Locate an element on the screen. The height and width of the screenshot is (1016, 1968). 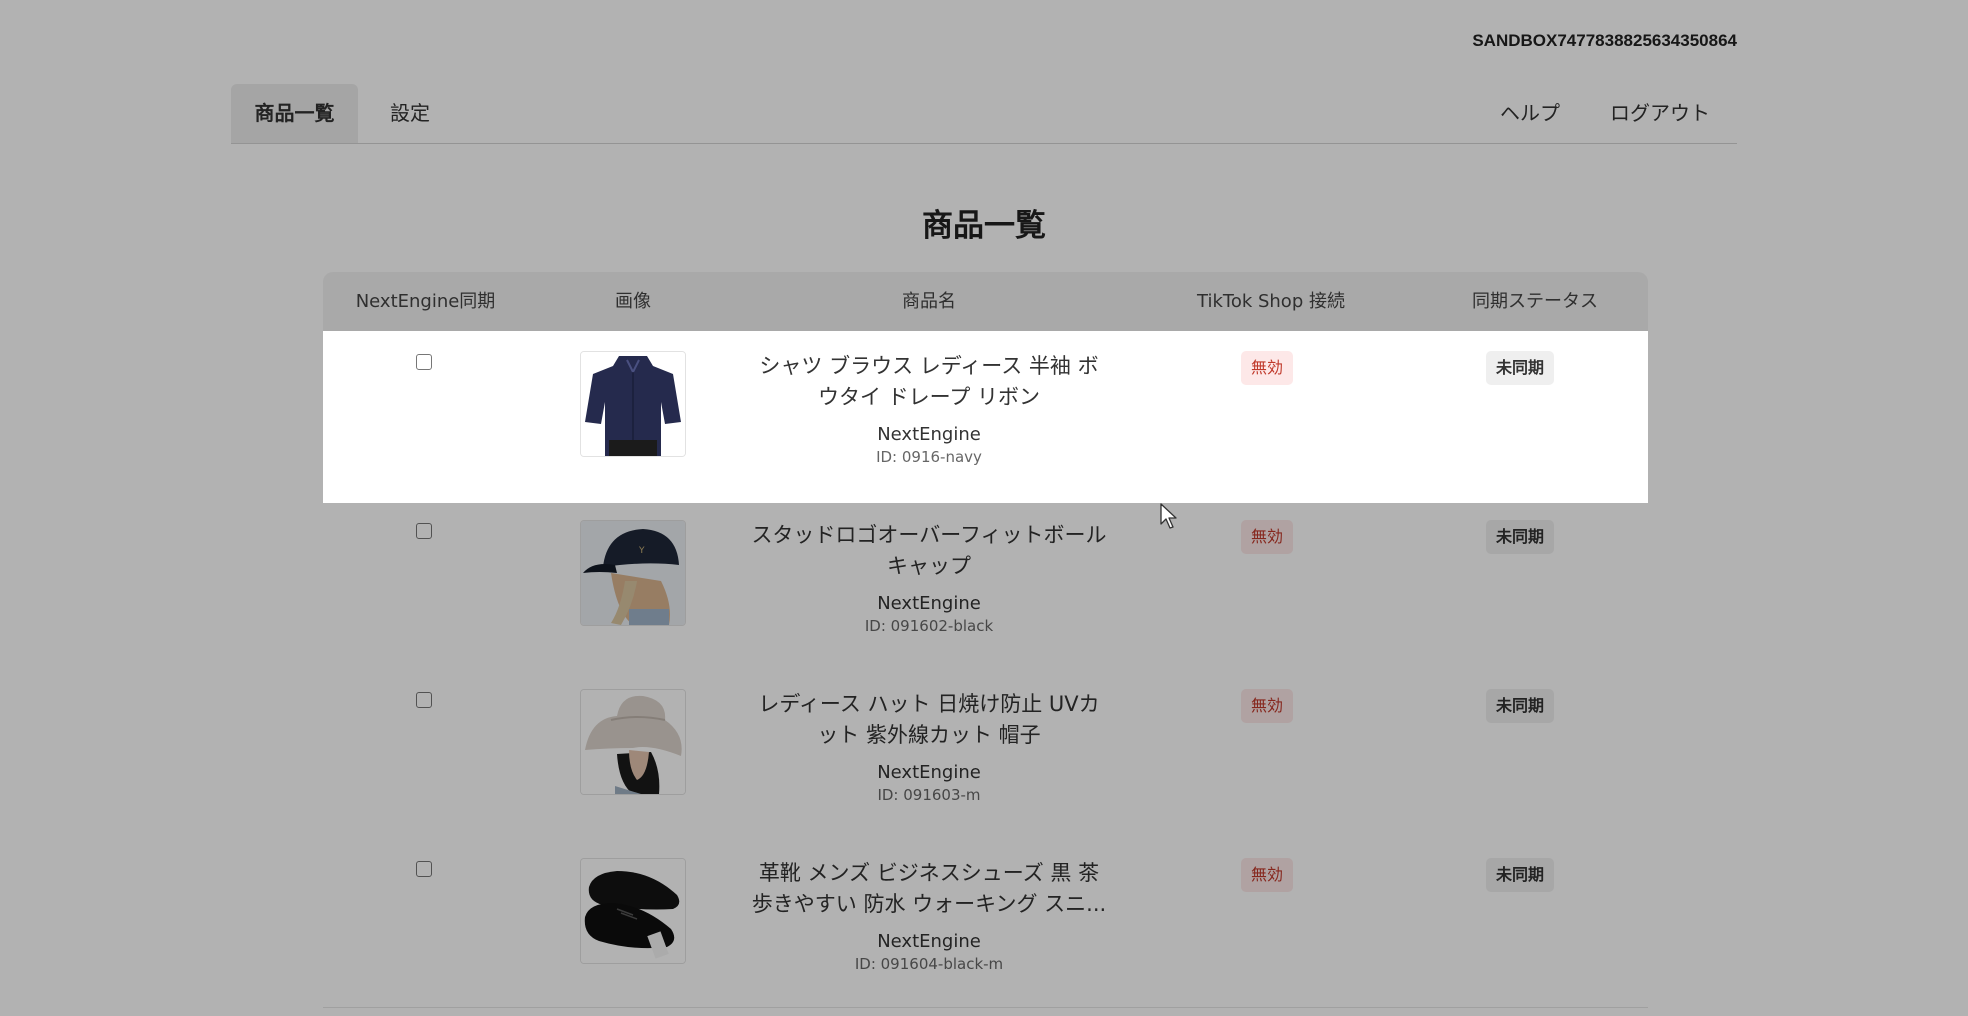
navy-blouse-image is located at coordinates (633, 404).